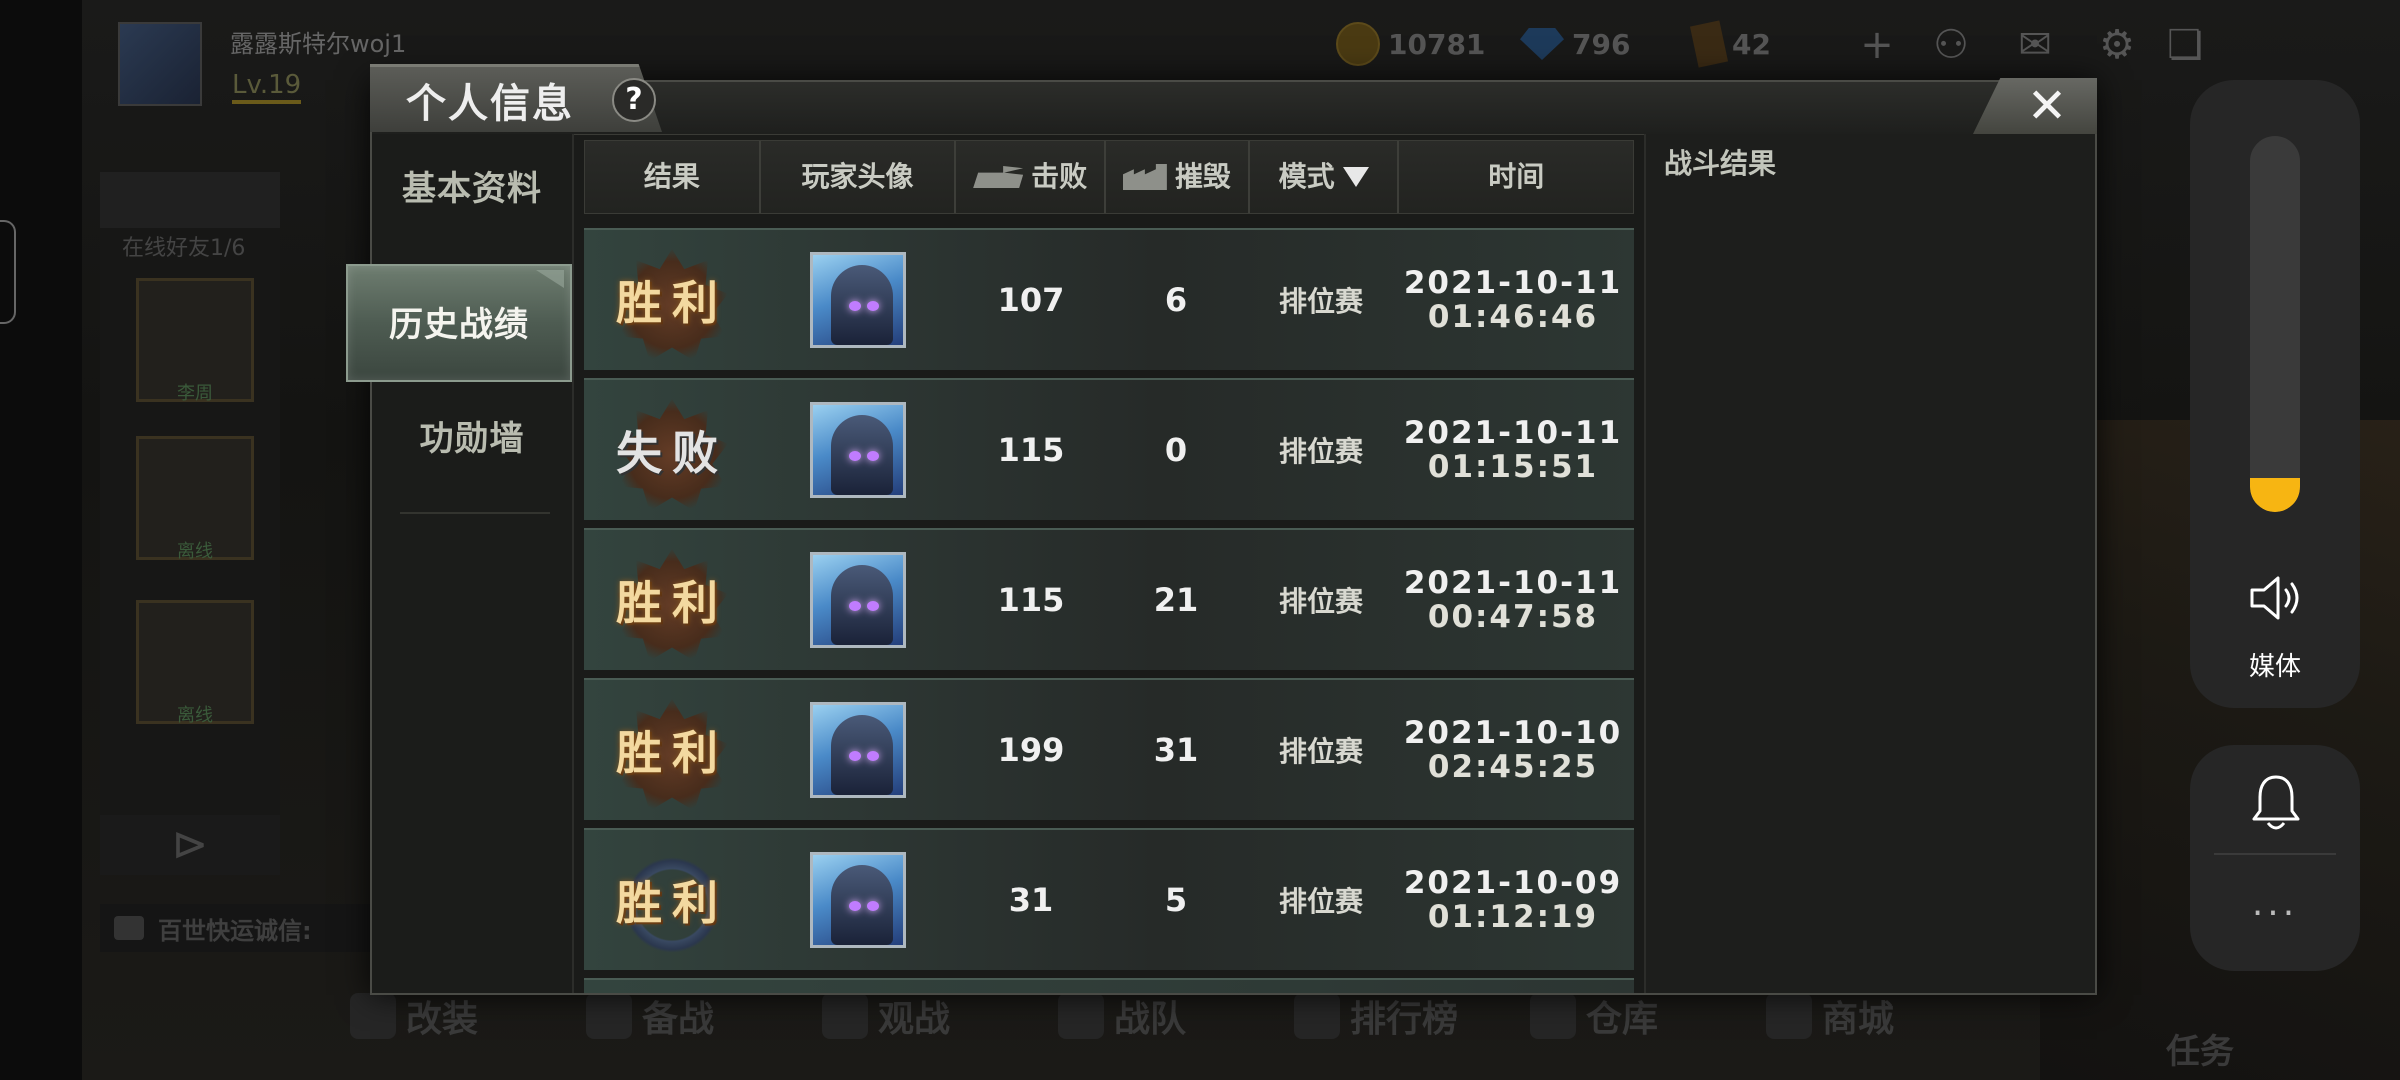 The image size is (2400, 1080). What do you see at coordinates (1513, 900) in the screenshot?
I see `time-cell: 2021-10-09 01:12:19` at bounding box center [1513, 900].